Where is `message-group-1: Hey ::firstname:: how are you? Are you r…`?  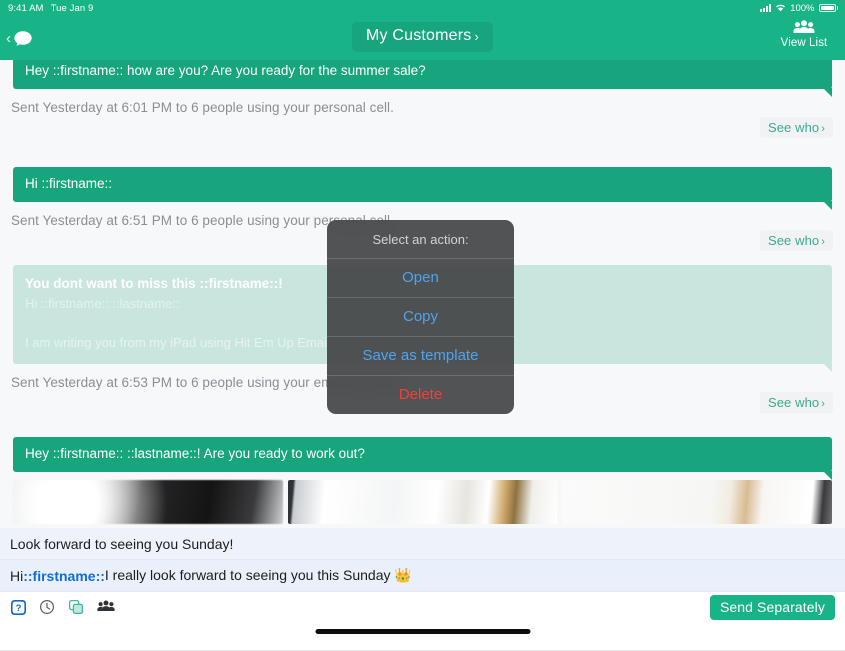 message-group-1: Hey ::firstname:: how are you? Are you r… is located at coordinates (422, 99).